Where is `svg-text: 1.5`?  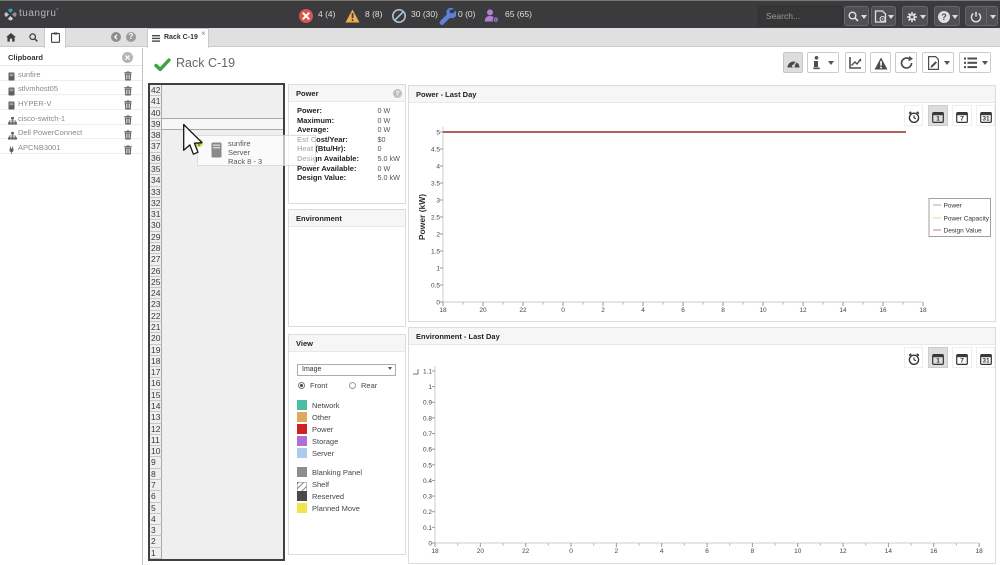 svg-text: 1.5 is located at coordinates (435, 252).